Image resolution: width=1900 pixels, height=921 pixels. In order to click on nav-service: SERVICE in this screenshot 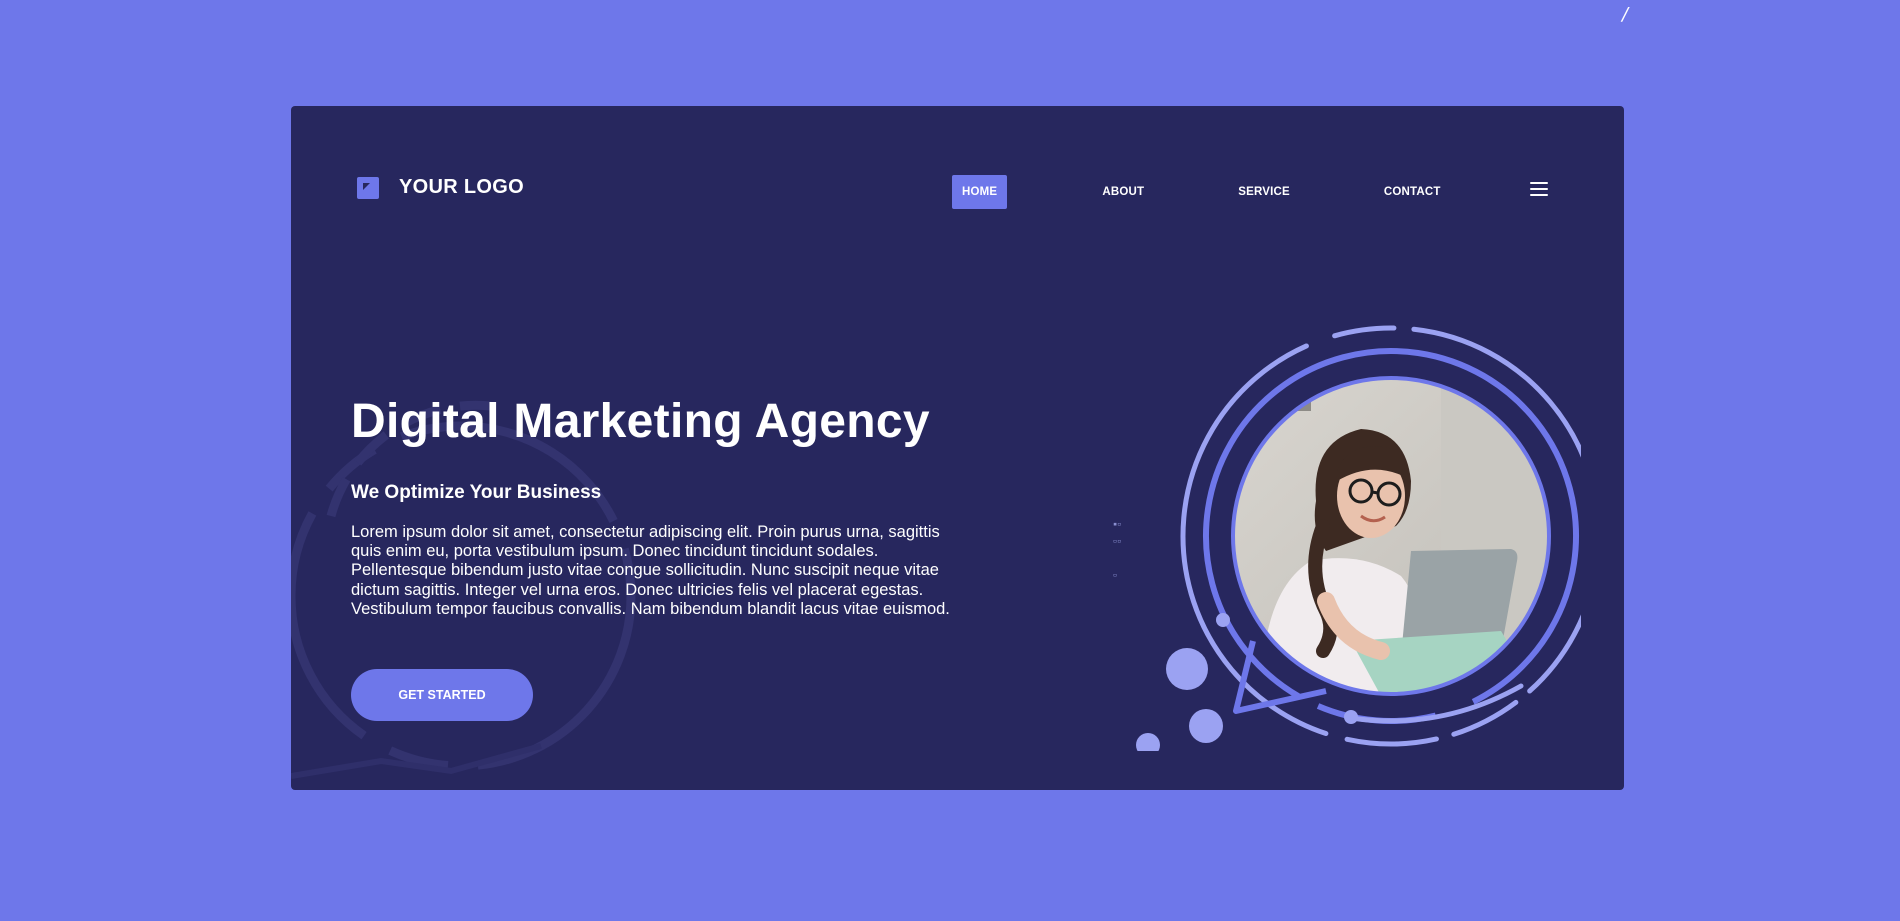, I will do `click(1264, 192)`.